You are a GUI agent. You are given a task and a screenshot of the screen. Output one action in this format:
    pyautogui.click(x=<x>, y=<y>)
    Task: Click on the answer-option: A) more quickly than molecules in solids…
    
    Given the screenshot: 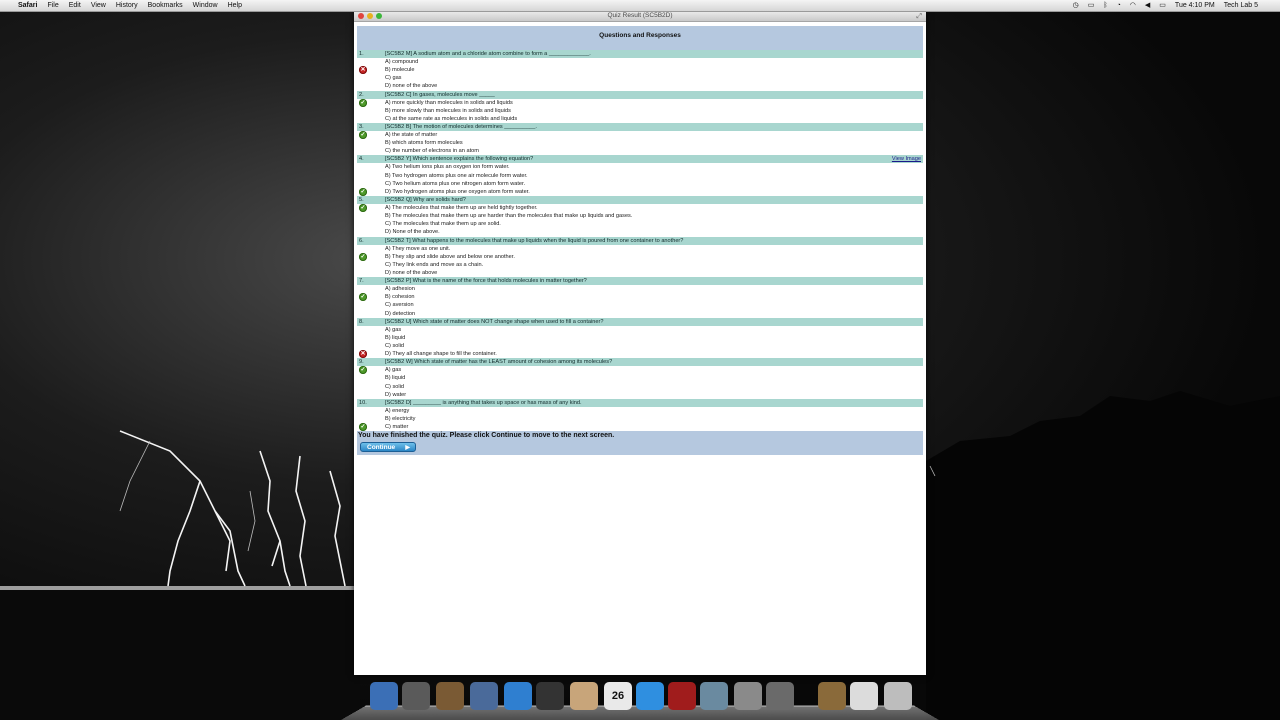 What is the action you would take?
    pyautogui.click(x=640, y=102)
    